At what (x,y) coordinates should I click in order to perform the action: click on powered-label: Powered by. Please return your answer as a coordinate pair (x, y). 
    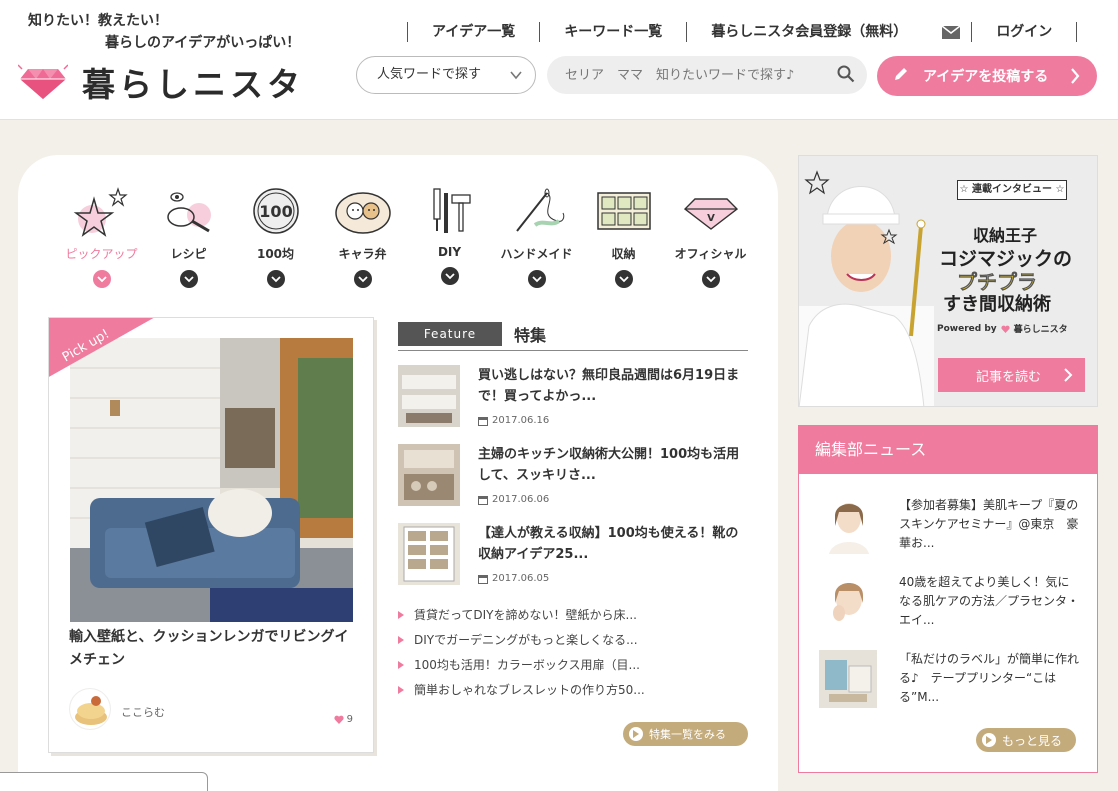
    Looking at the image, I should click on (967, 328).